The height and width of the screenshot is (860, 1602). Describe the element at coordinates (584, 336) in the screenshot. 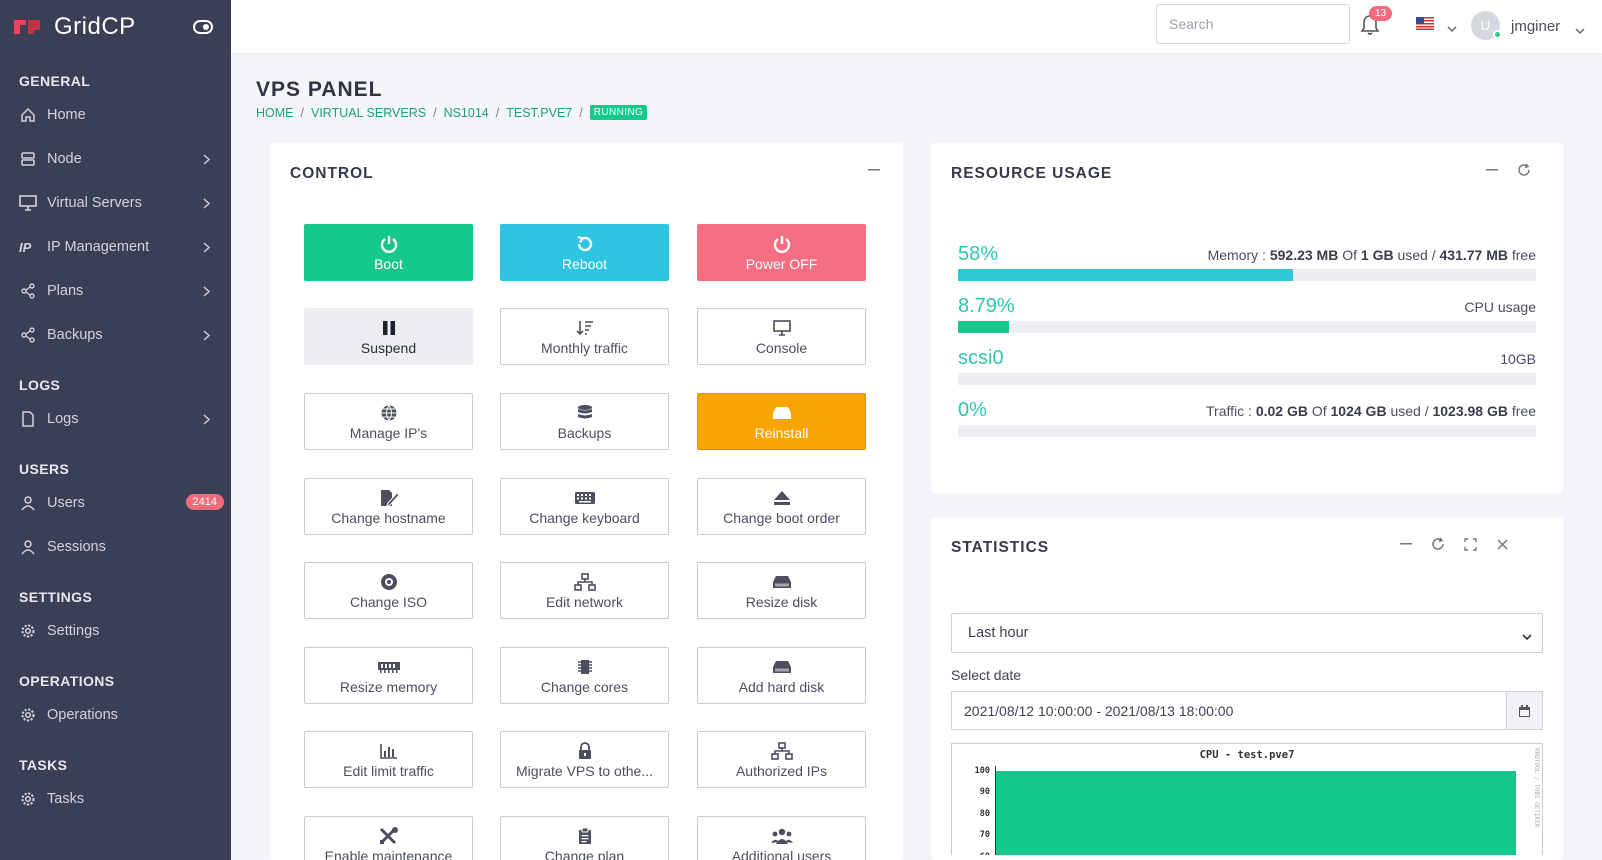

I see `monthly-traffic-button: Monthly traffic` at that location.